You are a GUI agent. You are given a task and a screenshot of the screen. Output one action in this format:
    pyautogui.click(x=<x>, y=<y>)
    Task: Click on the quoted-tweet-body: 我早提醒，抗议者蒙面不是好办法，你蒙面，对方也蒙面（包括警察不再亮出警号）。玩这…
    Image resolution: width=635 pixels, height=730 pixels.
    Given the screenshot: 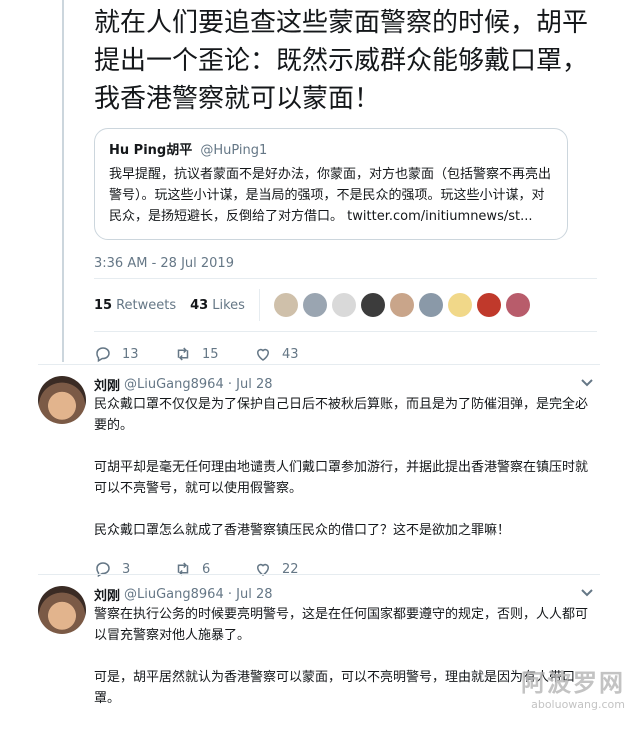 What is the action you would take?
    pyautogui.click(x=331, y=195)
    